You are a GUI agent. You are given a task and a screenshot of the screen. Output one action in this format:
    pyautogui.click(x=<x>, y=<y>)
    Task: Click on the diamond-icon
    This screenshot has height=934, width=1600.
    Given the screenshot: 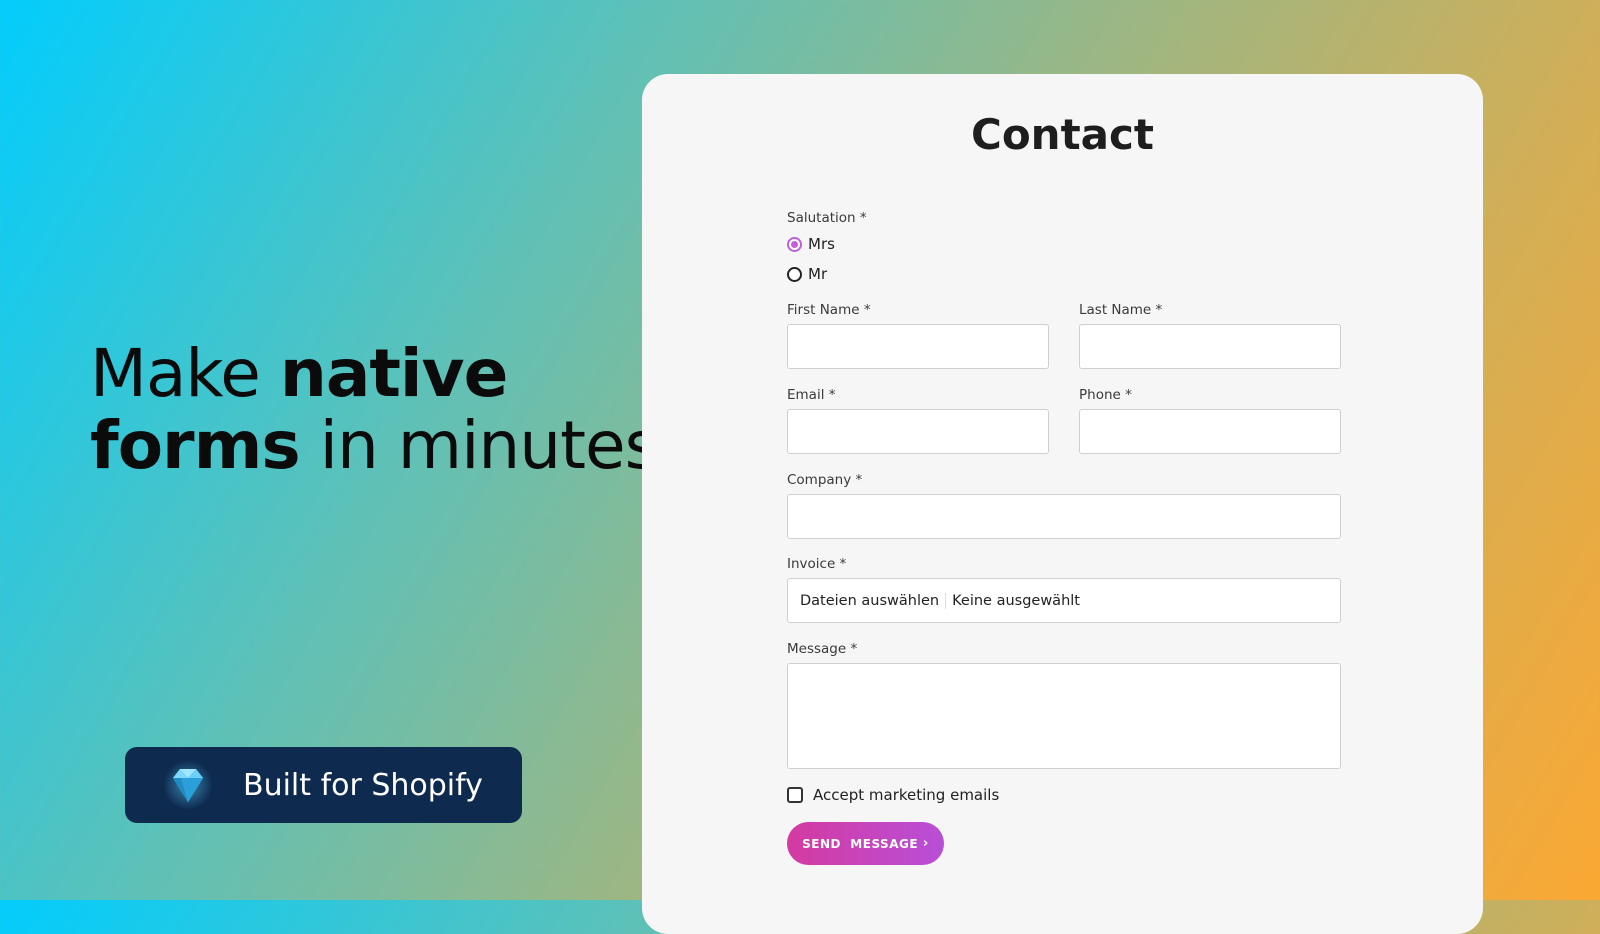 What is the action you would take?
    pyautogui.click(x=188, y=785)
    